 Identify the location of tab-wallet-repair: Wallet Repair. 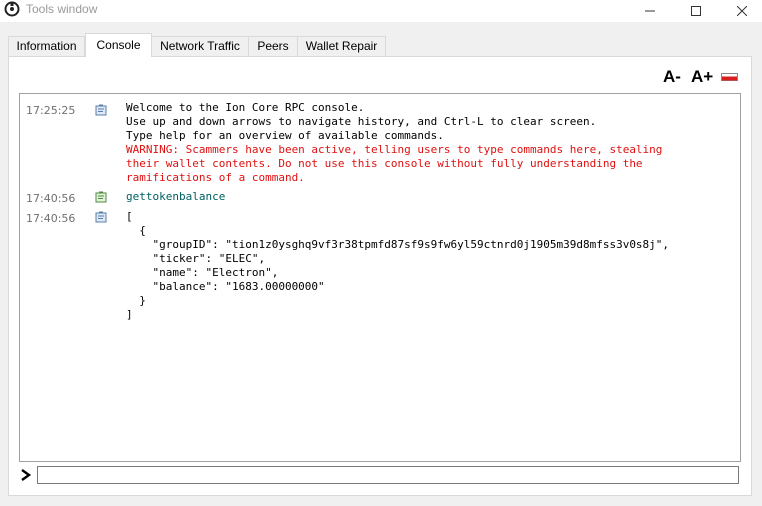
(341, 46).